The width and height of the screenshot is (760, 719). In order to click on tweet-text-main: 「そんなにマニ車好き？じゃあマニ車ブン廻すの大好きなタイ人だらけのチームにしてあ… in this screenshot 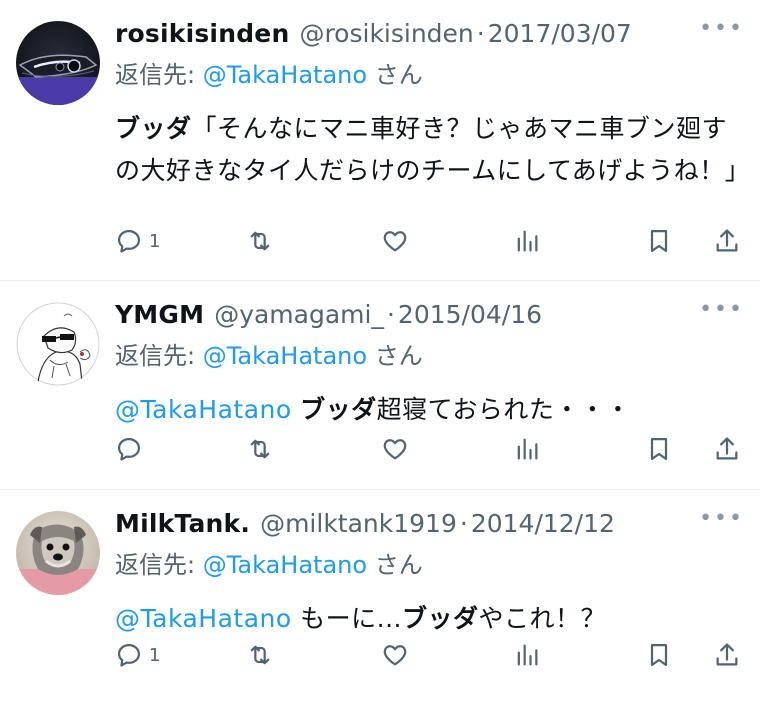, I will do `click(433, 149)`.